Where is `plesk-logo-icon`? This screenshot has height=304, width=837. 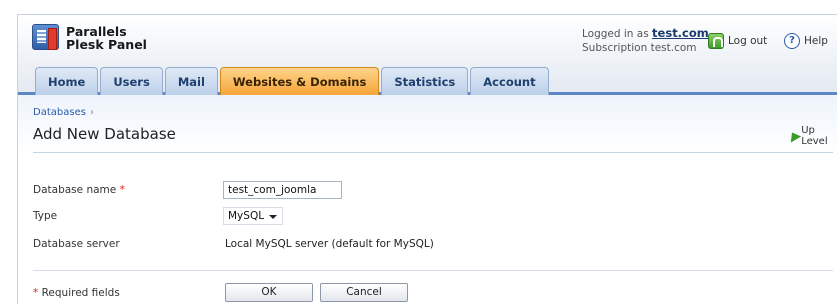
plesk-logo-icon is located at coordinates (45, 37).